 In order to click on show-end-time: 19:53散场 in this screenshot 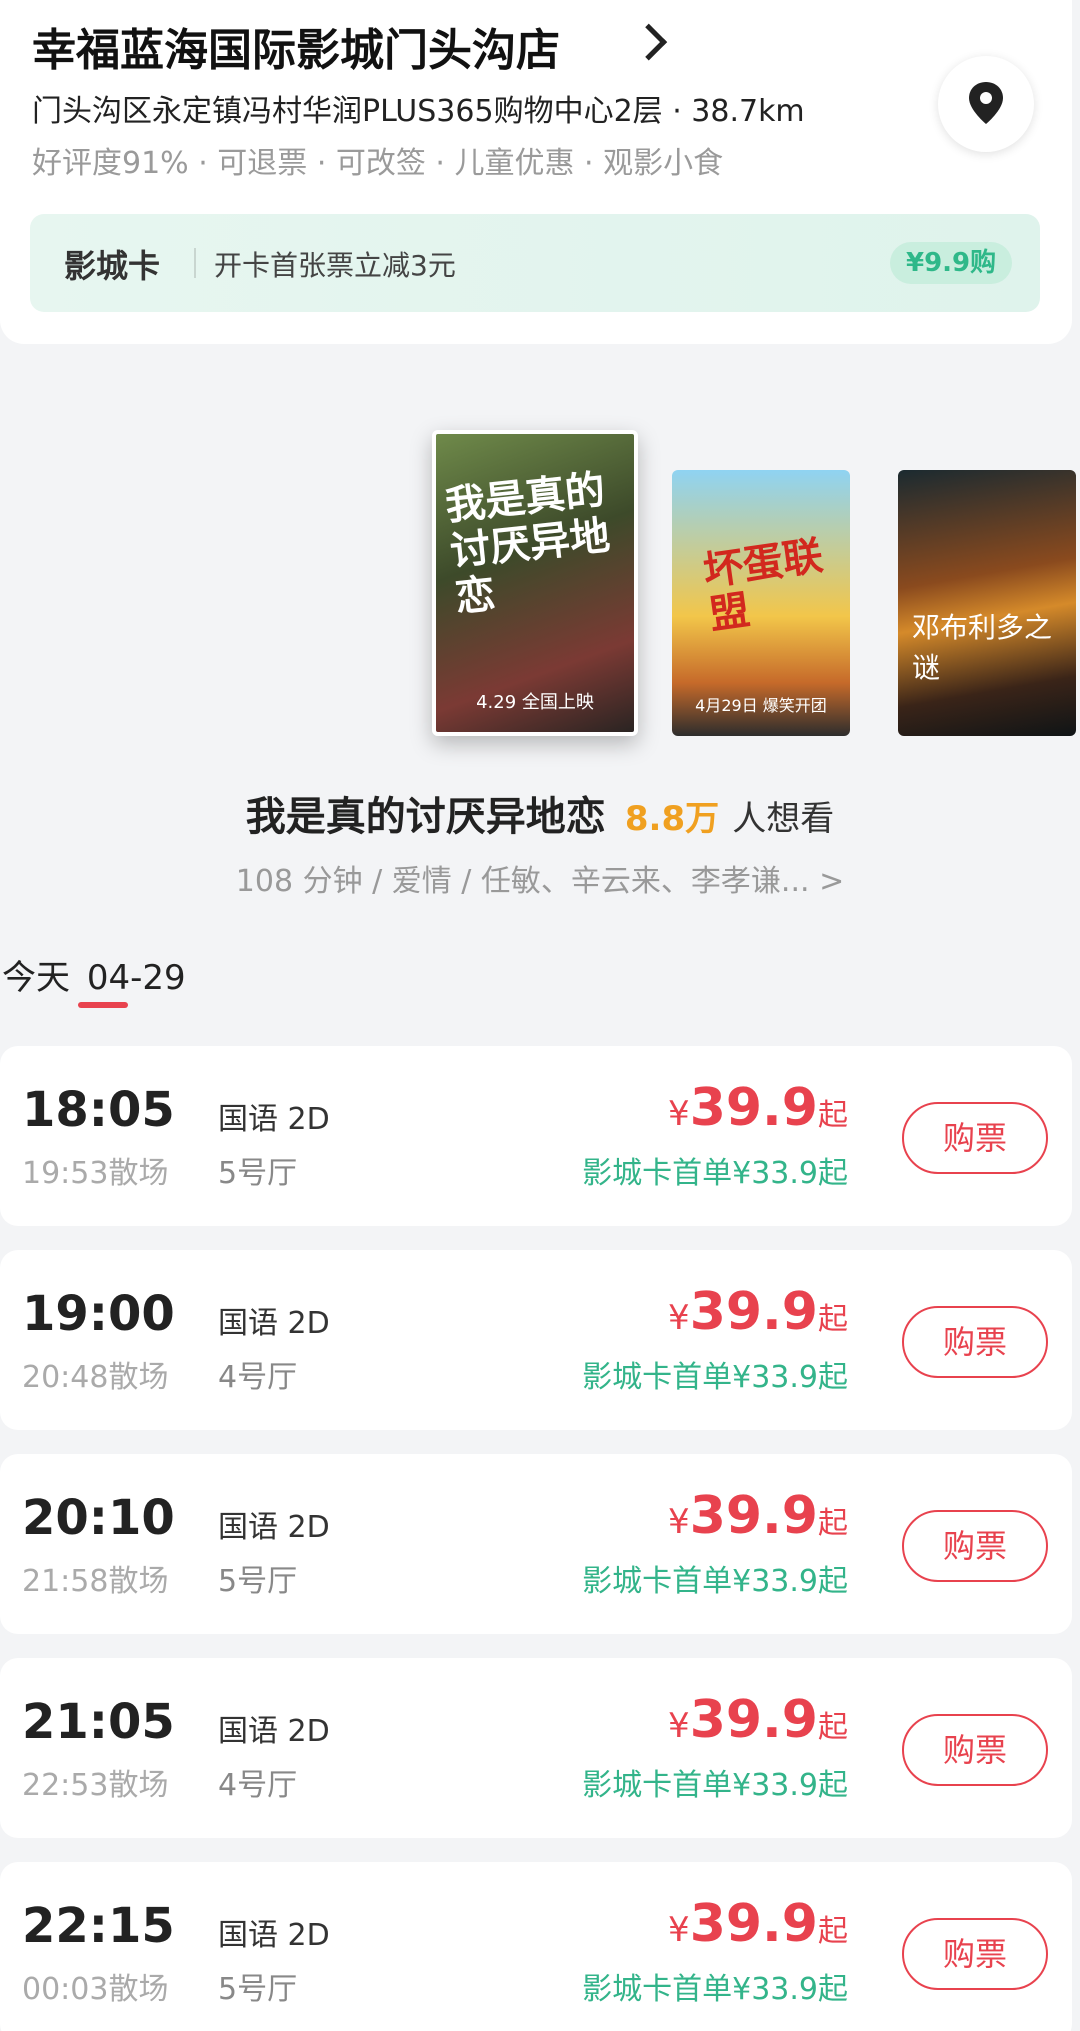, I will do `click(95, 1173)`.